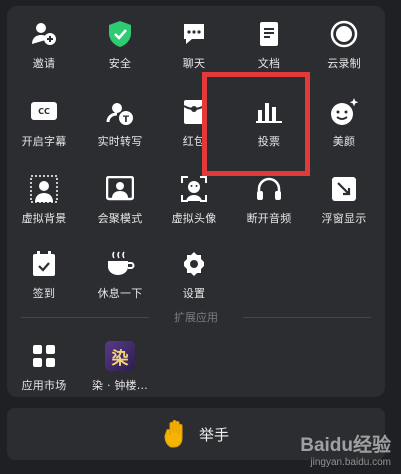  Describe the element at coordinates (194, 189) in the screenshot. I see `virtual-avatar-icon` at that location.